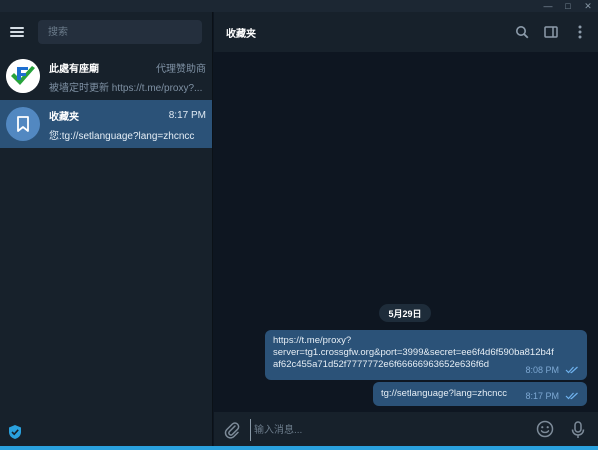 The image size is (598, 450). What do you see at coordinates (187, 115) in the screenshot?
I see `chat-time: 8:17 PM` at bounding box center [187, 115].